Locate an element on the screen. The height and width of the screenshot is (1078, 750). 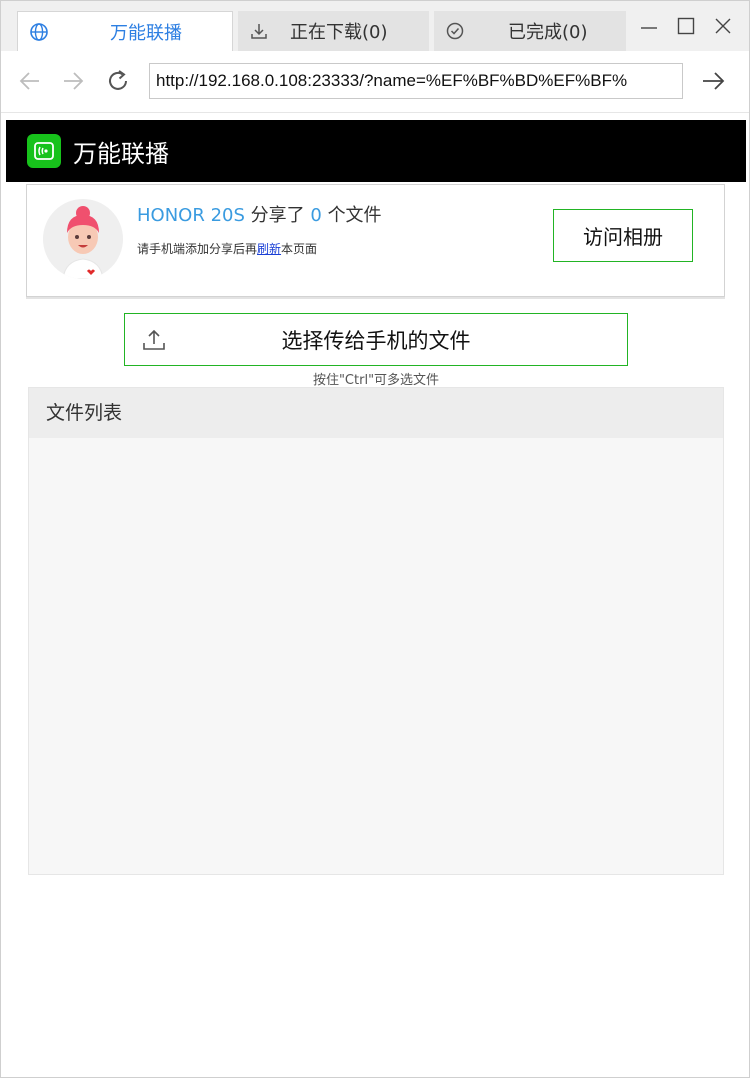
select-files-label: 选择传给手机的文件 is located at coordinates (376, 340).